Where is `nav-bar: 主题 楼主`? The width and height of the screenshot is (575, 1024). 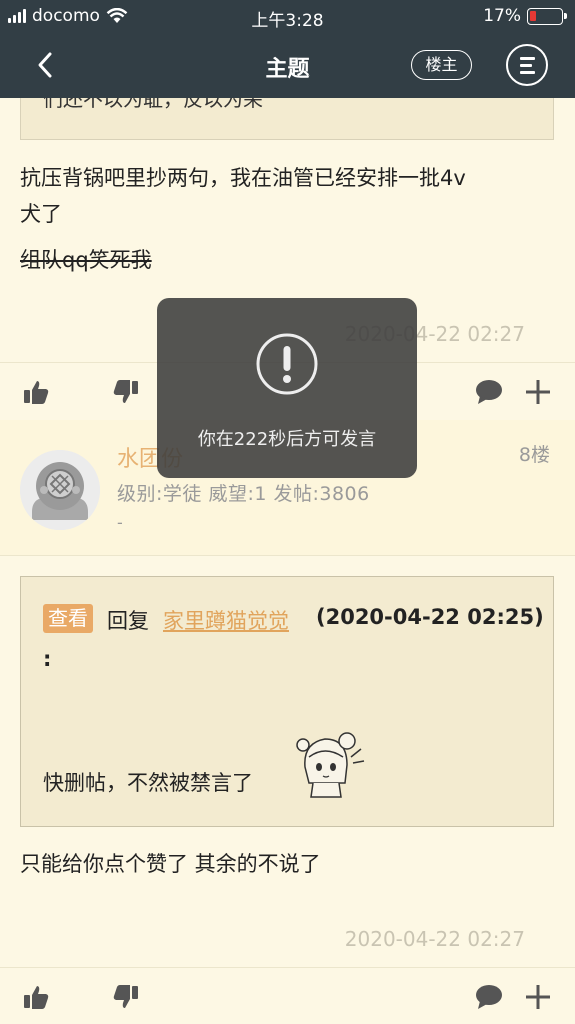 nav-bar: 主题 楼主 is located at coordinates (287, 65).